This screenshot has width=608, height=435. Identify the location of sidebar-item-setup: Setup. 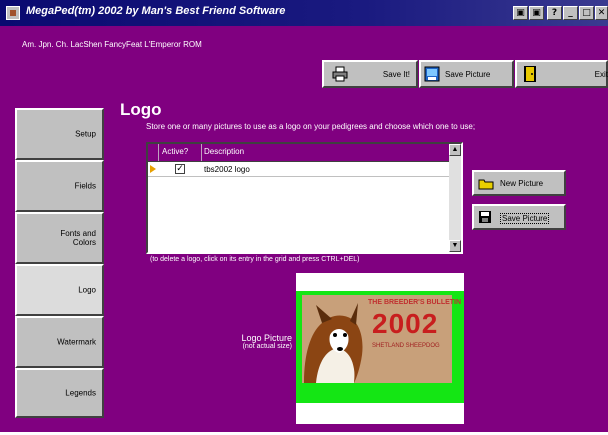
(59, 134).